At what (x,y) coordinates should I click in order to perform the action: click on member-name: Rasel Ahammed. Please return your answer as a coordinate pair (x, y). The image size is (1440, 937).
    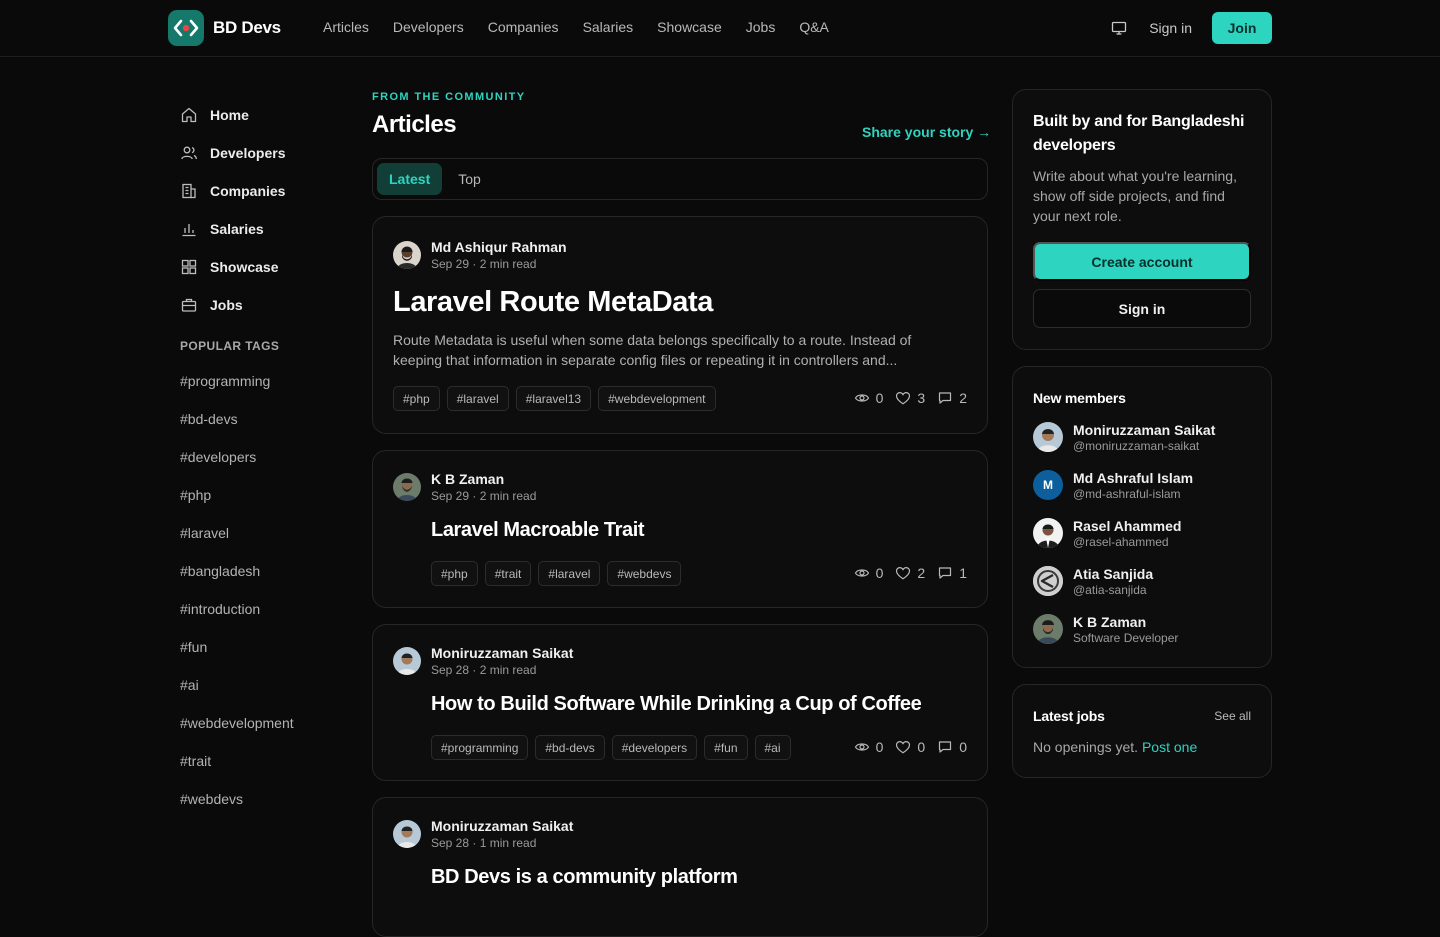
    Looking at the image, I should click on (1127, 525).